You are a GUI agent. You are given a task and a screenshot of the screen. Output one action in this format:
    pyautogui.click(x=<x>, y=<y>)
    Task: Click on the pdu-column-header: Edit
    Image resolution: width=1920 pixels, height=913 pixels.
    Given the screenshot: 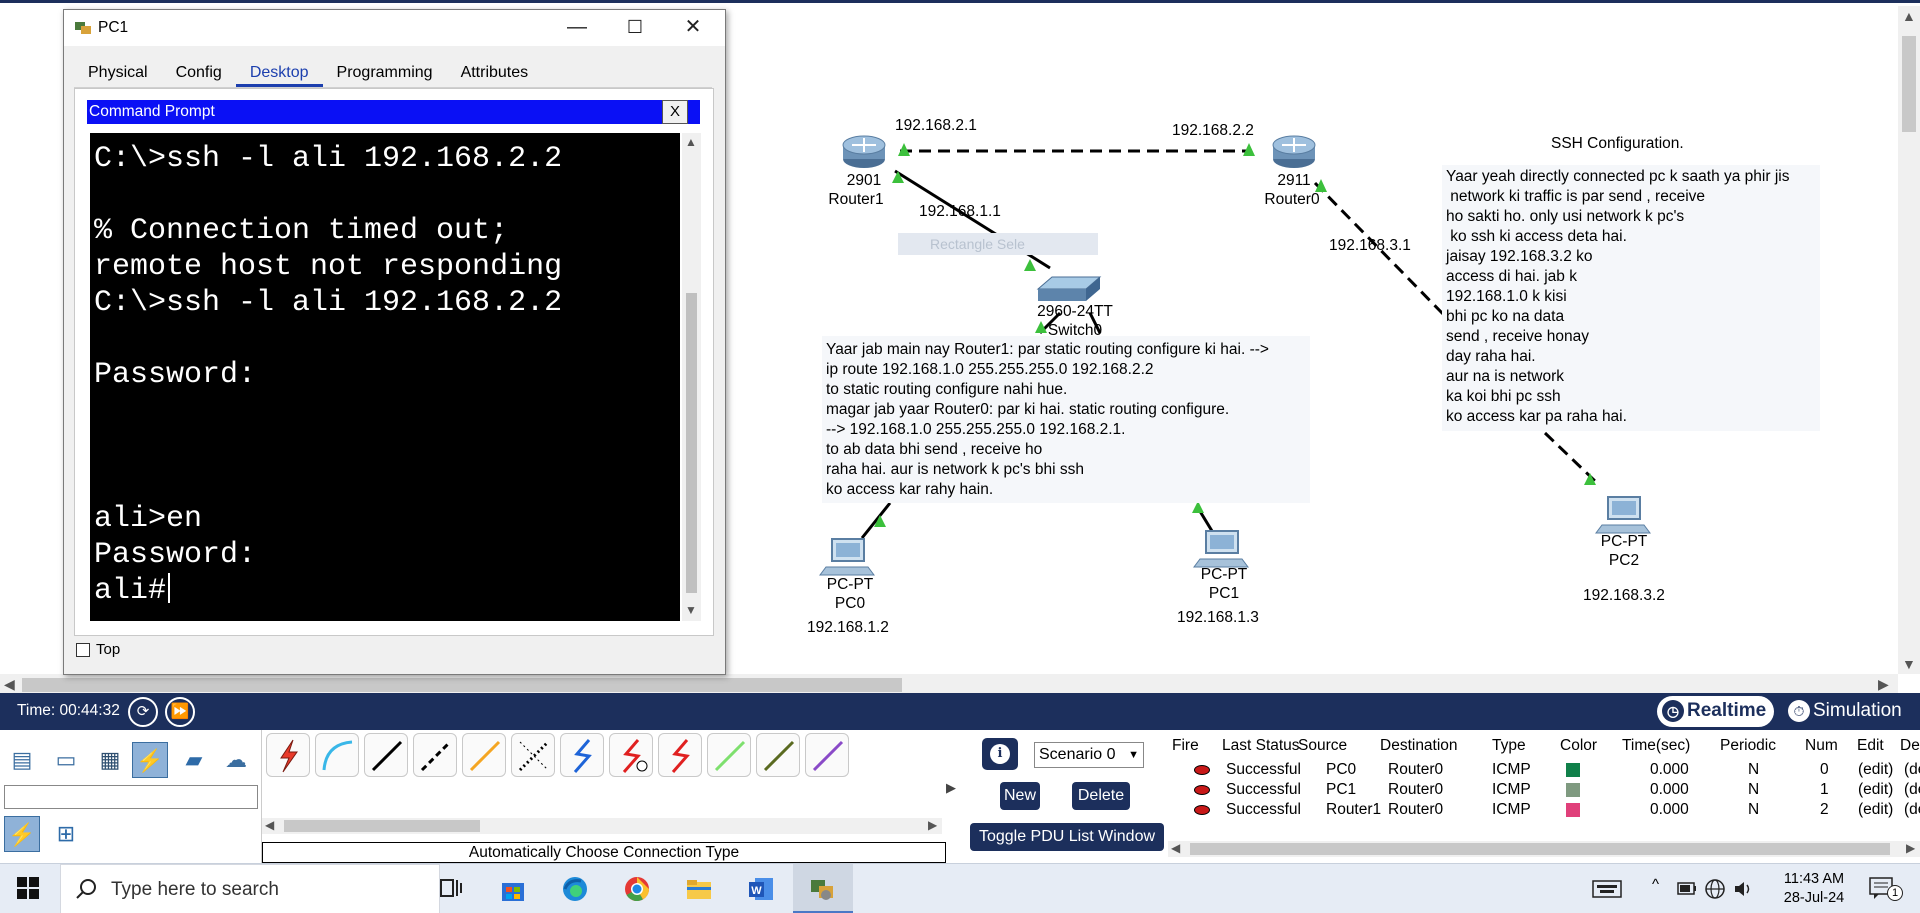 What is the action you would take?
    pyautogui.click(x=1870, y=746)
    